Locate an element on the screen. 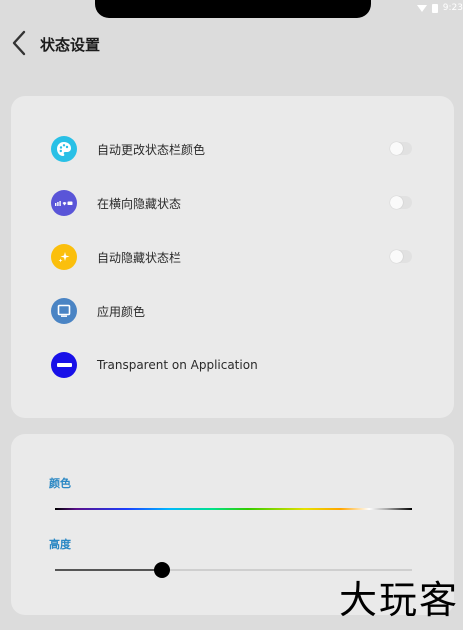 The height and width of the screenshot is (630, 463). page-title: 状态设置 is located at coordinates (70, 45).